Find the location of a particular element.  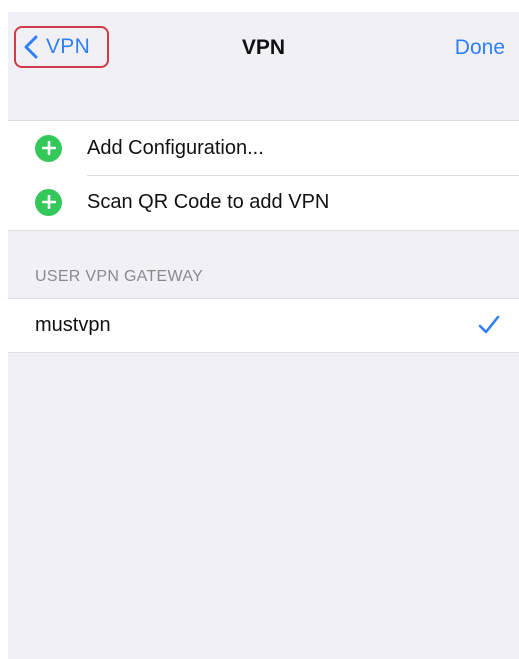

vpn-gateway-group: mustvpn is located at coordinates (263, 325).